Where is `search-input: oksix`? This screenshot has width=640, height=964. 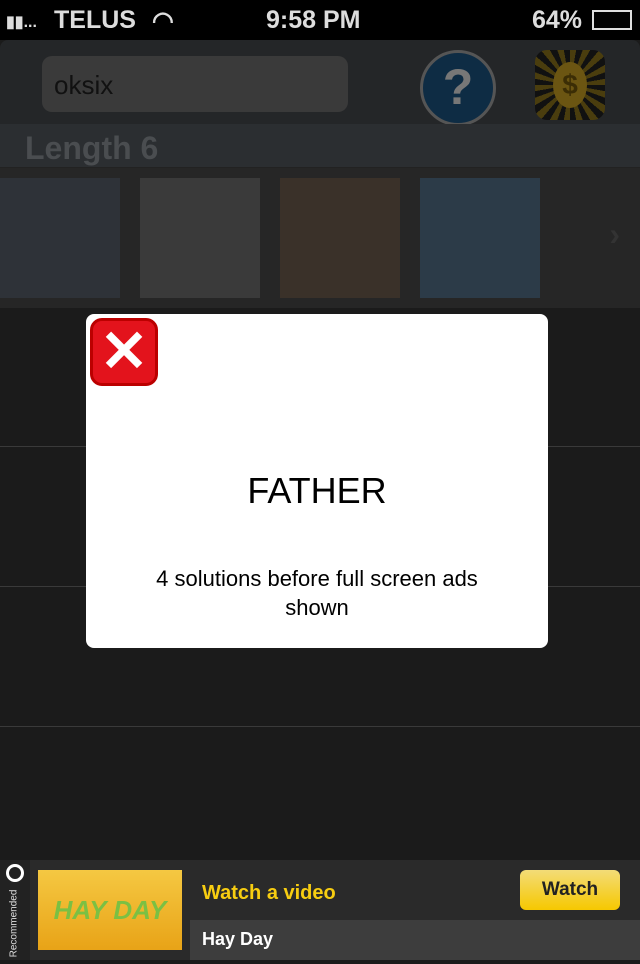 search-input: oksix is located at coordinates (195, 84).